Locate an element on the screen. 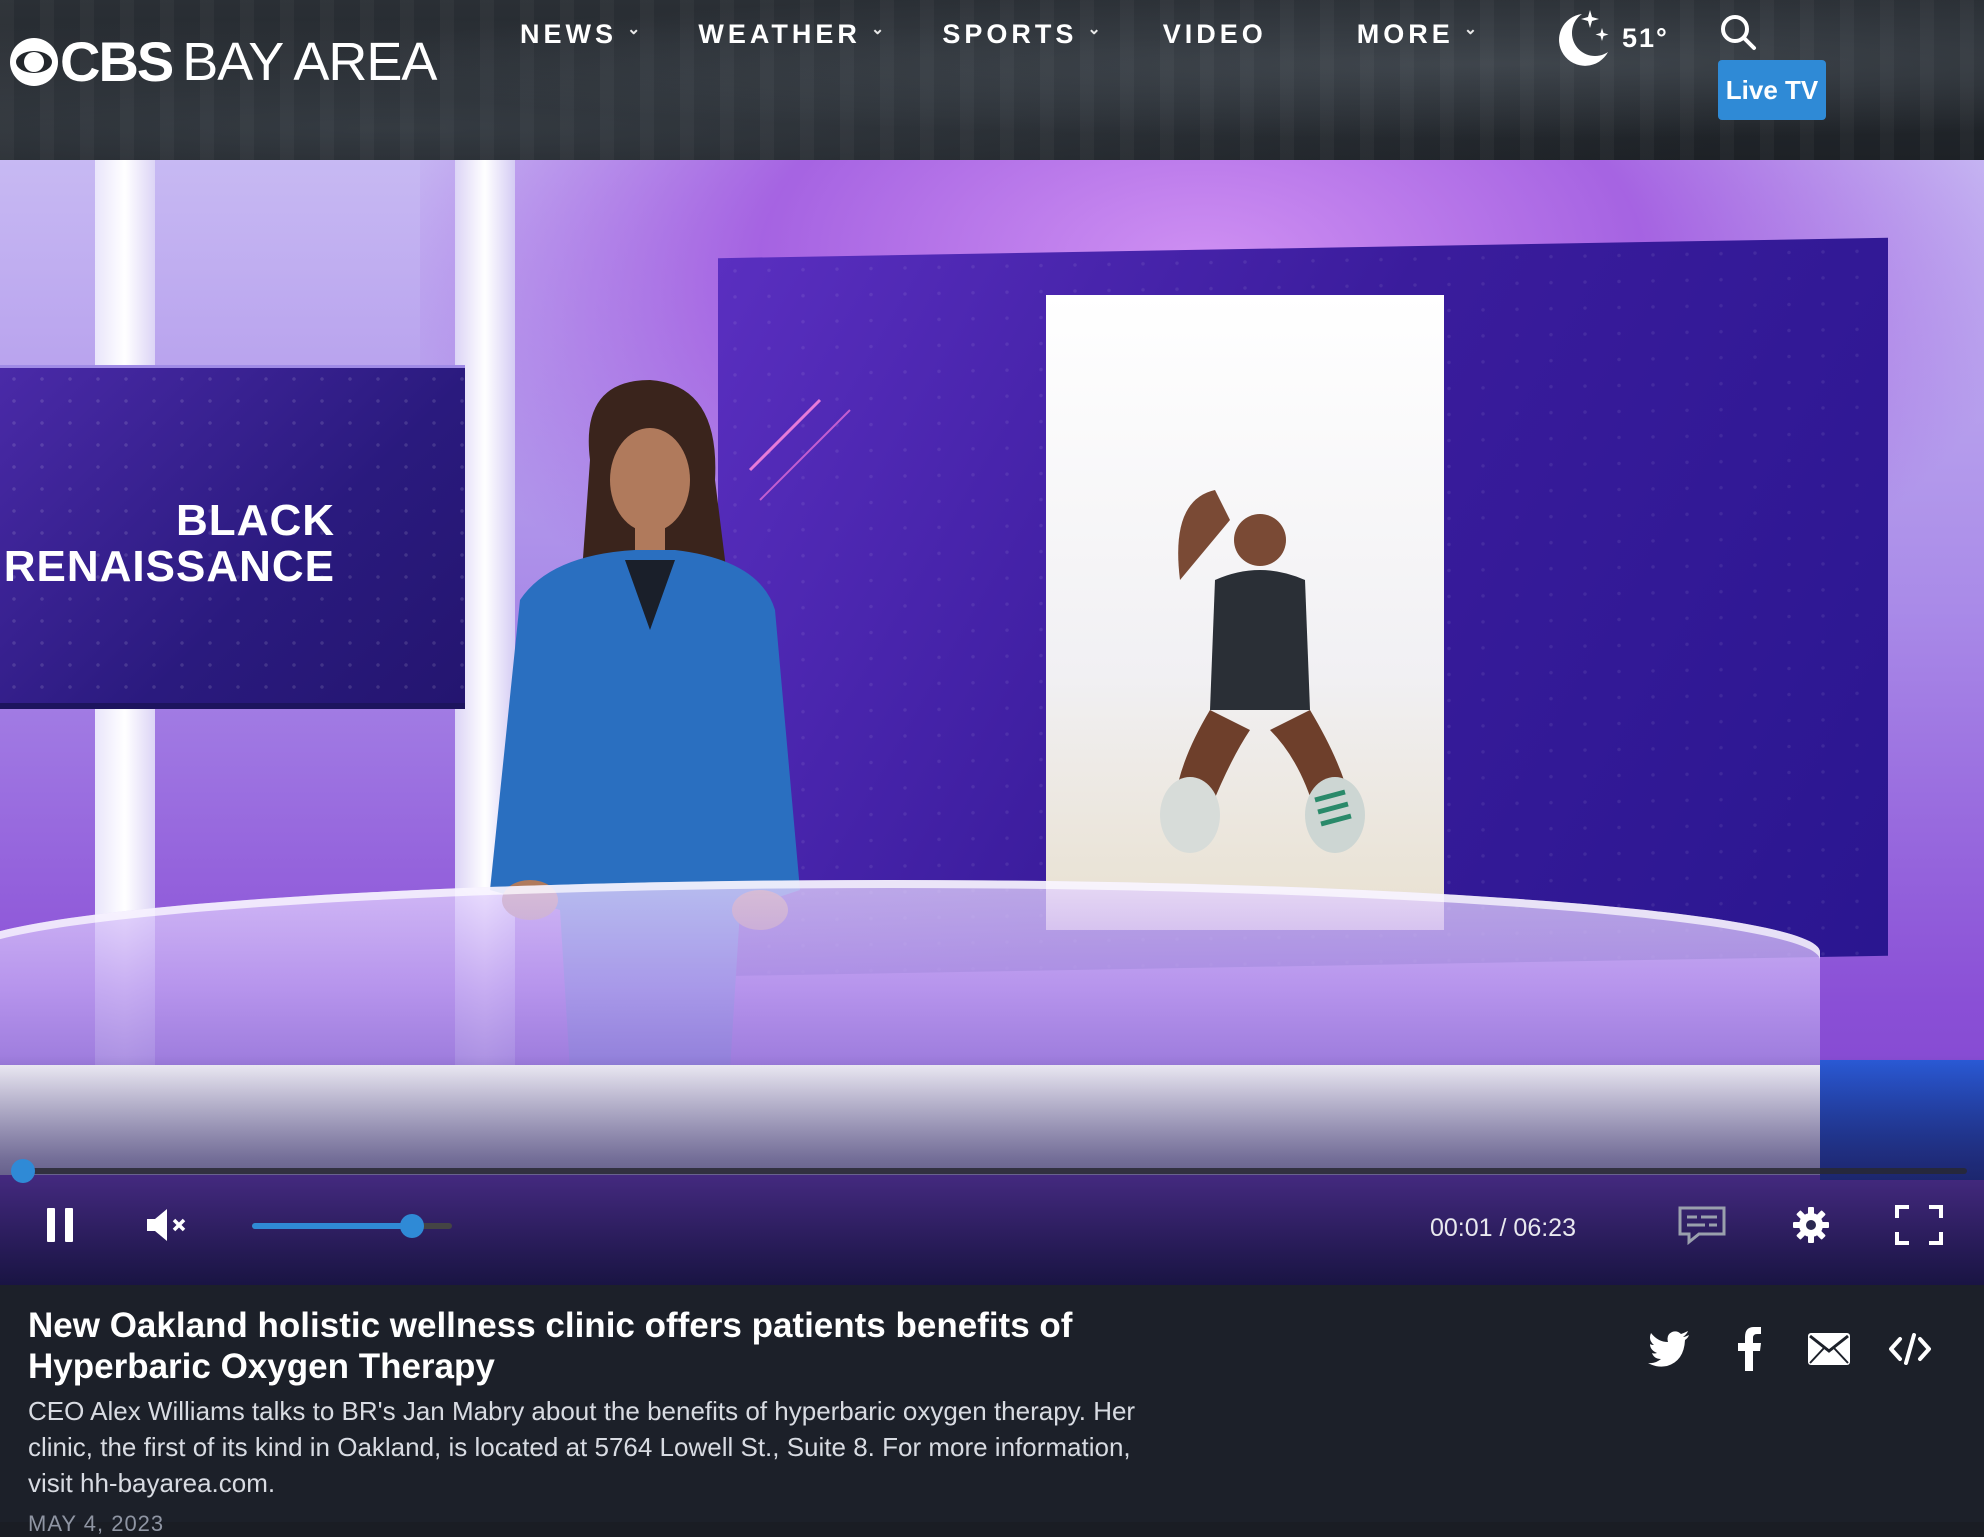 The image size is (1984, 1537). share-twitter-button is located at coordinates (1669, 1349).